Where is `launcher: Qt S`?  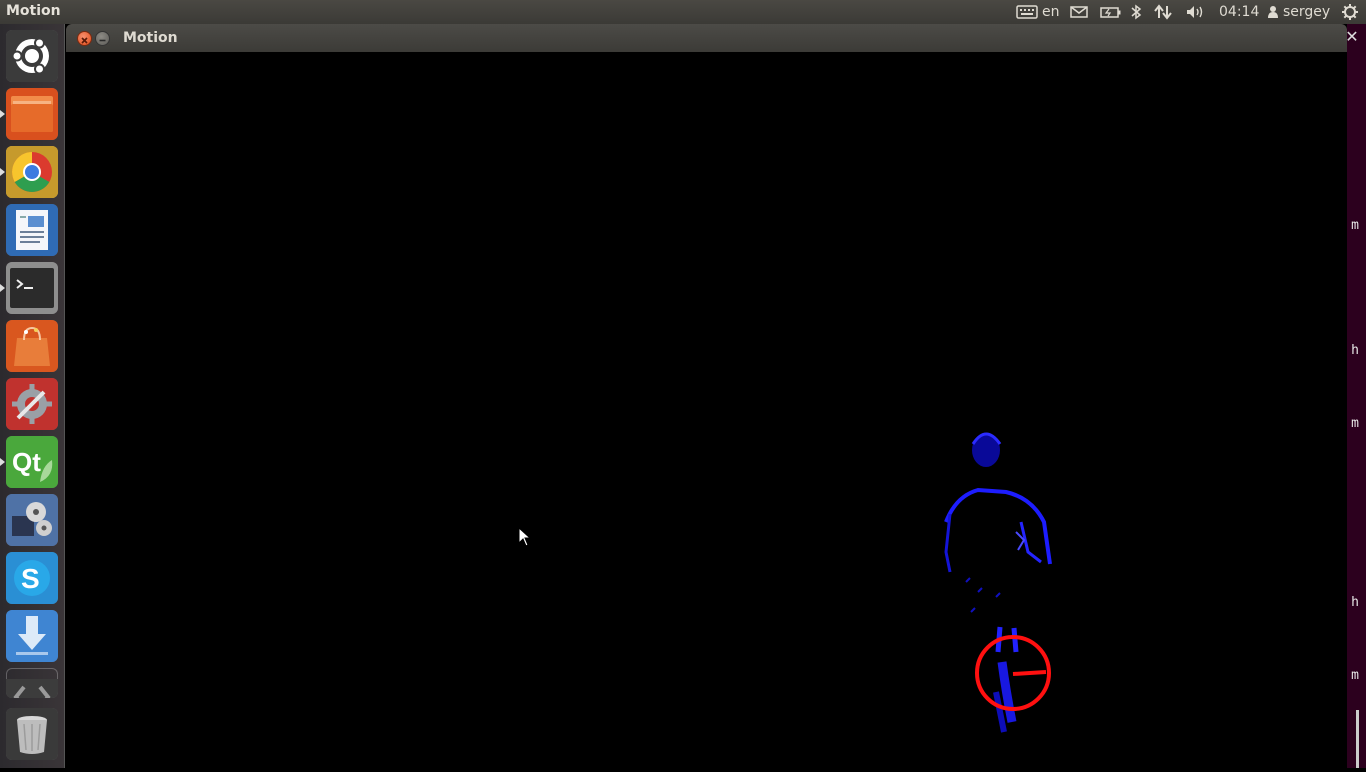
launcher: Qt S is located at coordinates (32, 396).